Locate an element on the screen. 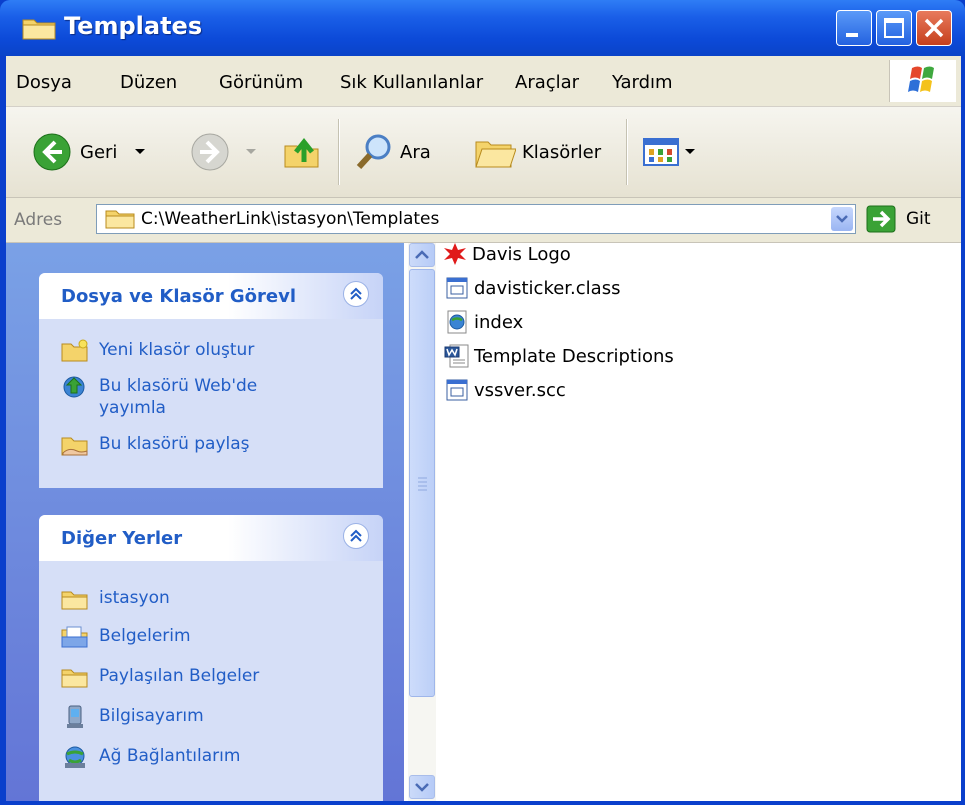 The width and height of the screenshot is (965, 805). windows-logo is located at coordinates (922, 81).